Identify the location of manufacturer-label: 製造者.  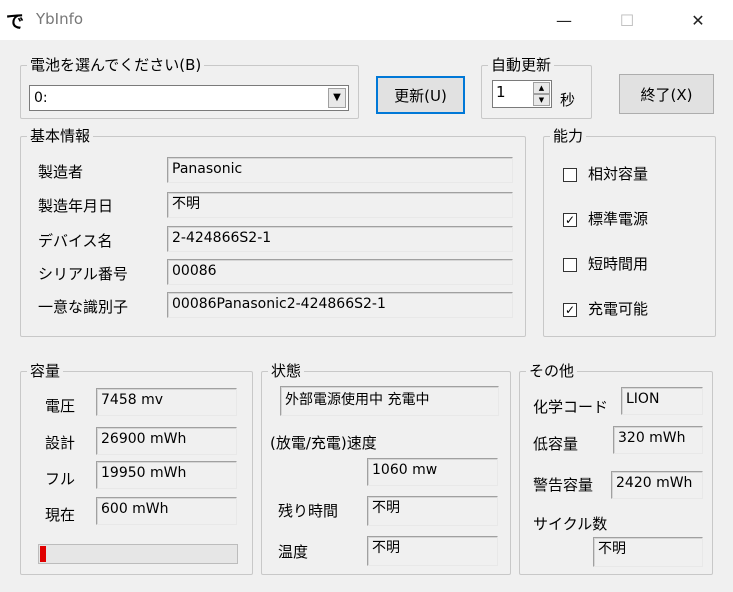
(61, 172).